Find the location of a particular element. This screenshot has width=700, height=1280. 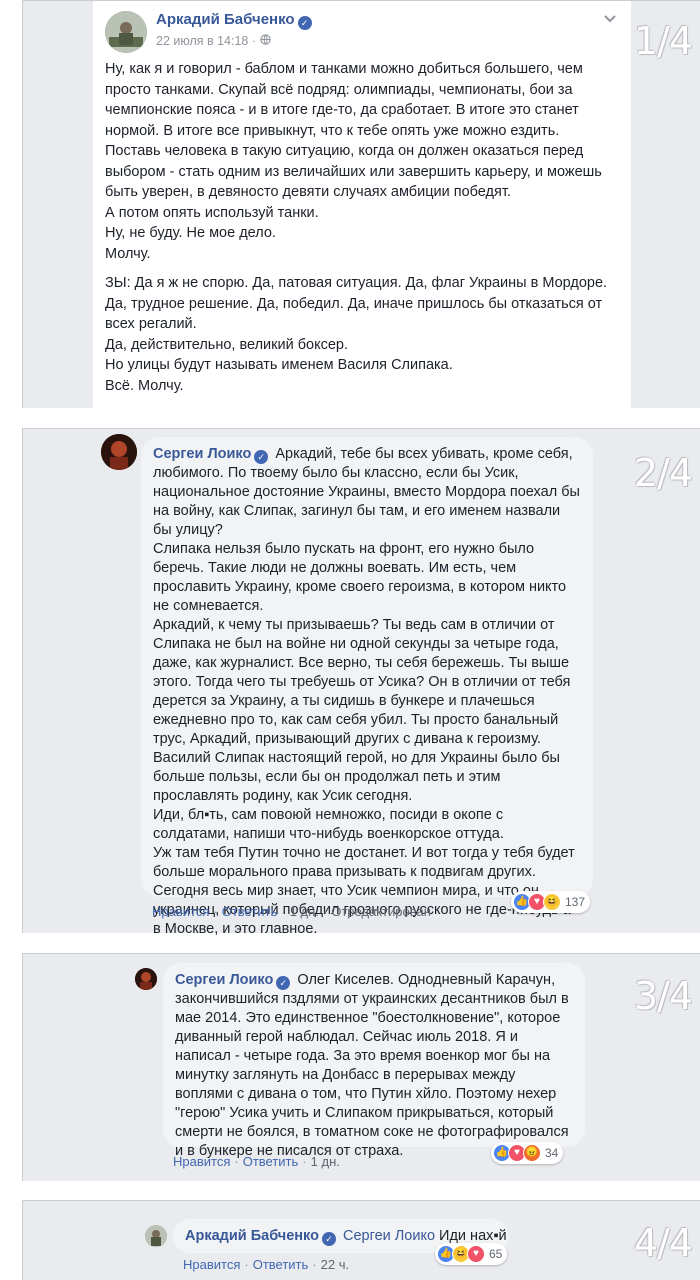

post-meta: 22 июля в 14:18 · is located at coordinates (213, 41).